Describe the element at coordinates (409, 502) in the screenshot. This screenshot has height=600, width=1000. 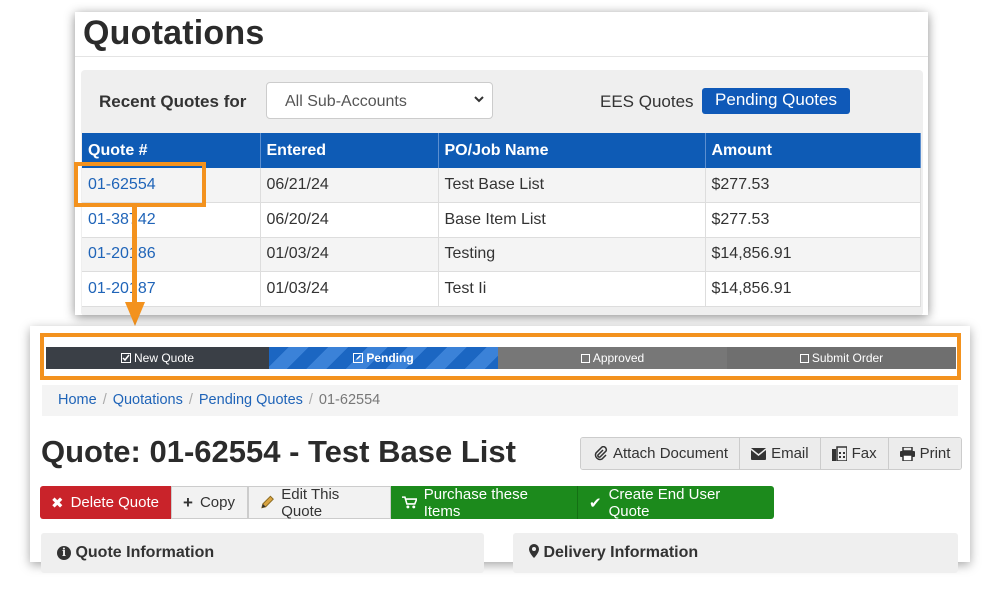
I see `cart-icon` at that location.